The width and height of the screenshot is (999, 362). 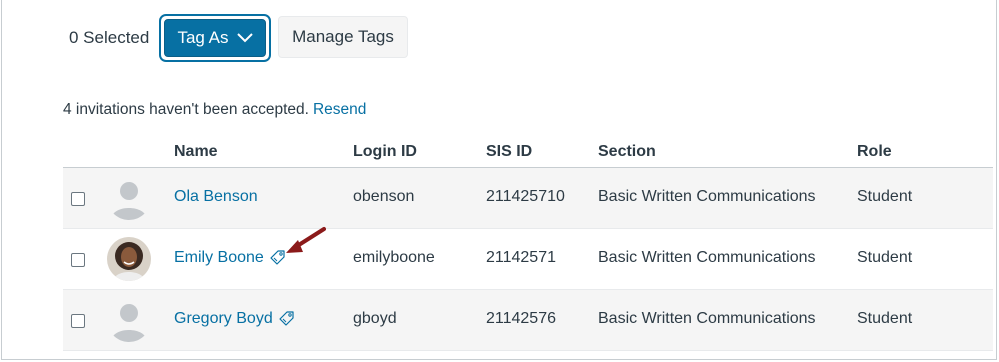 What do you see at coordinates (509, 152) in the screenshot?
I see `column-header-sis-id: SIS ID` at bounding box center [509, 152].